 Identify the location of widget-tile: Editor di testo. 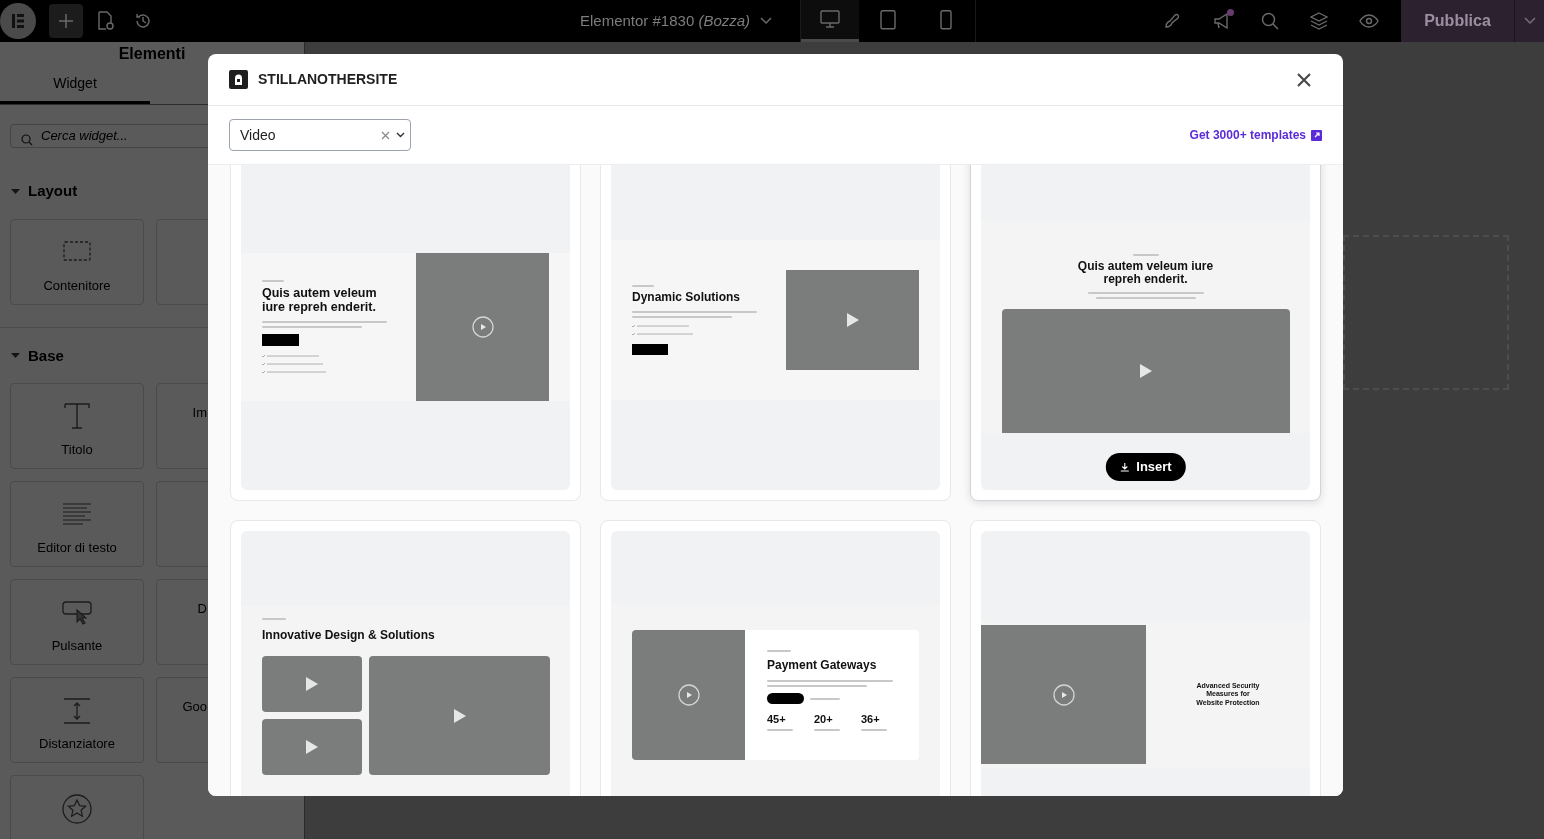
(77, 524).